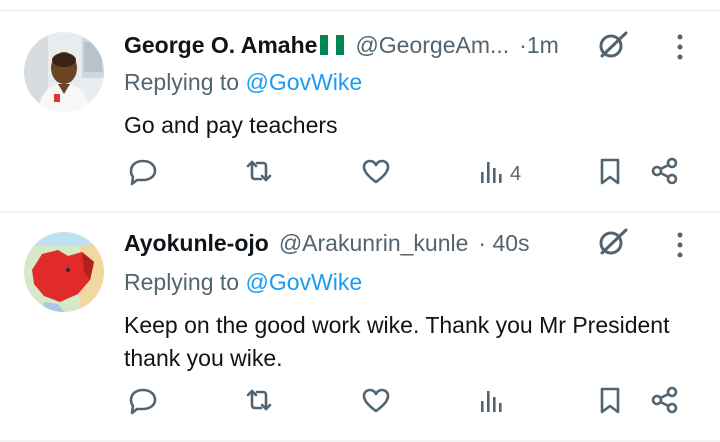 Image resolution: width=720 pixels, height=442 pixels. What do you see at coordinates (332, 45) in the screenshot?
I see `nigeria-flag-icon` at bounding box center [332, 45].